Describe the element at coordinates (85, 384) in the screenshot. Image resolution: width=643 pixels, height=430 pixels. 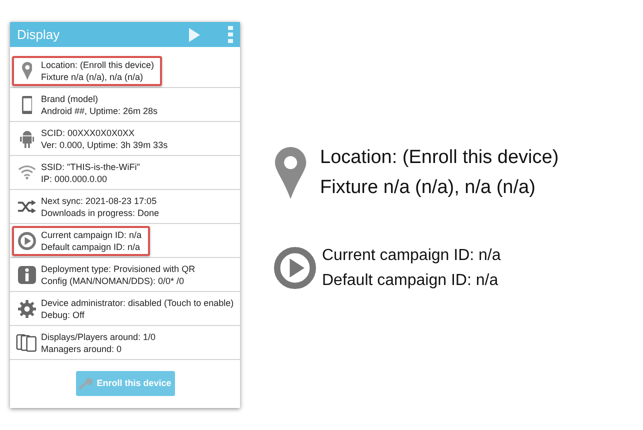
I see `wrench-icon` at that location.